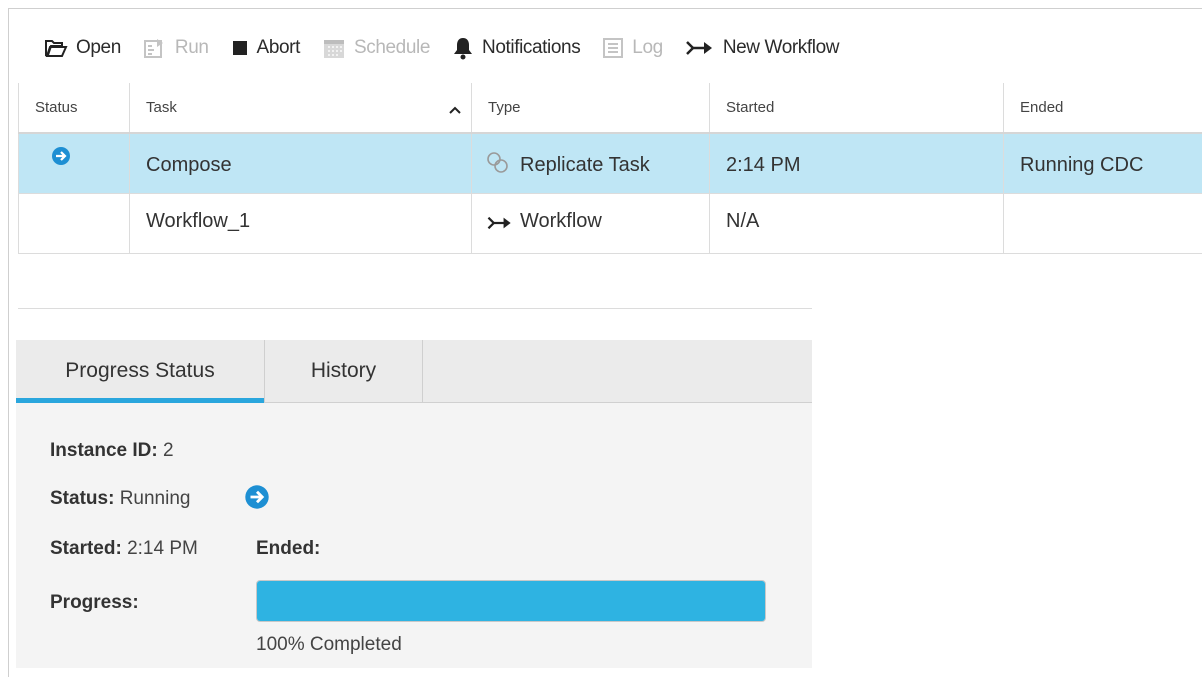  Describe the element at coordinates (56, 48) in the screenshot. I see `folder-open-icon` at that location.